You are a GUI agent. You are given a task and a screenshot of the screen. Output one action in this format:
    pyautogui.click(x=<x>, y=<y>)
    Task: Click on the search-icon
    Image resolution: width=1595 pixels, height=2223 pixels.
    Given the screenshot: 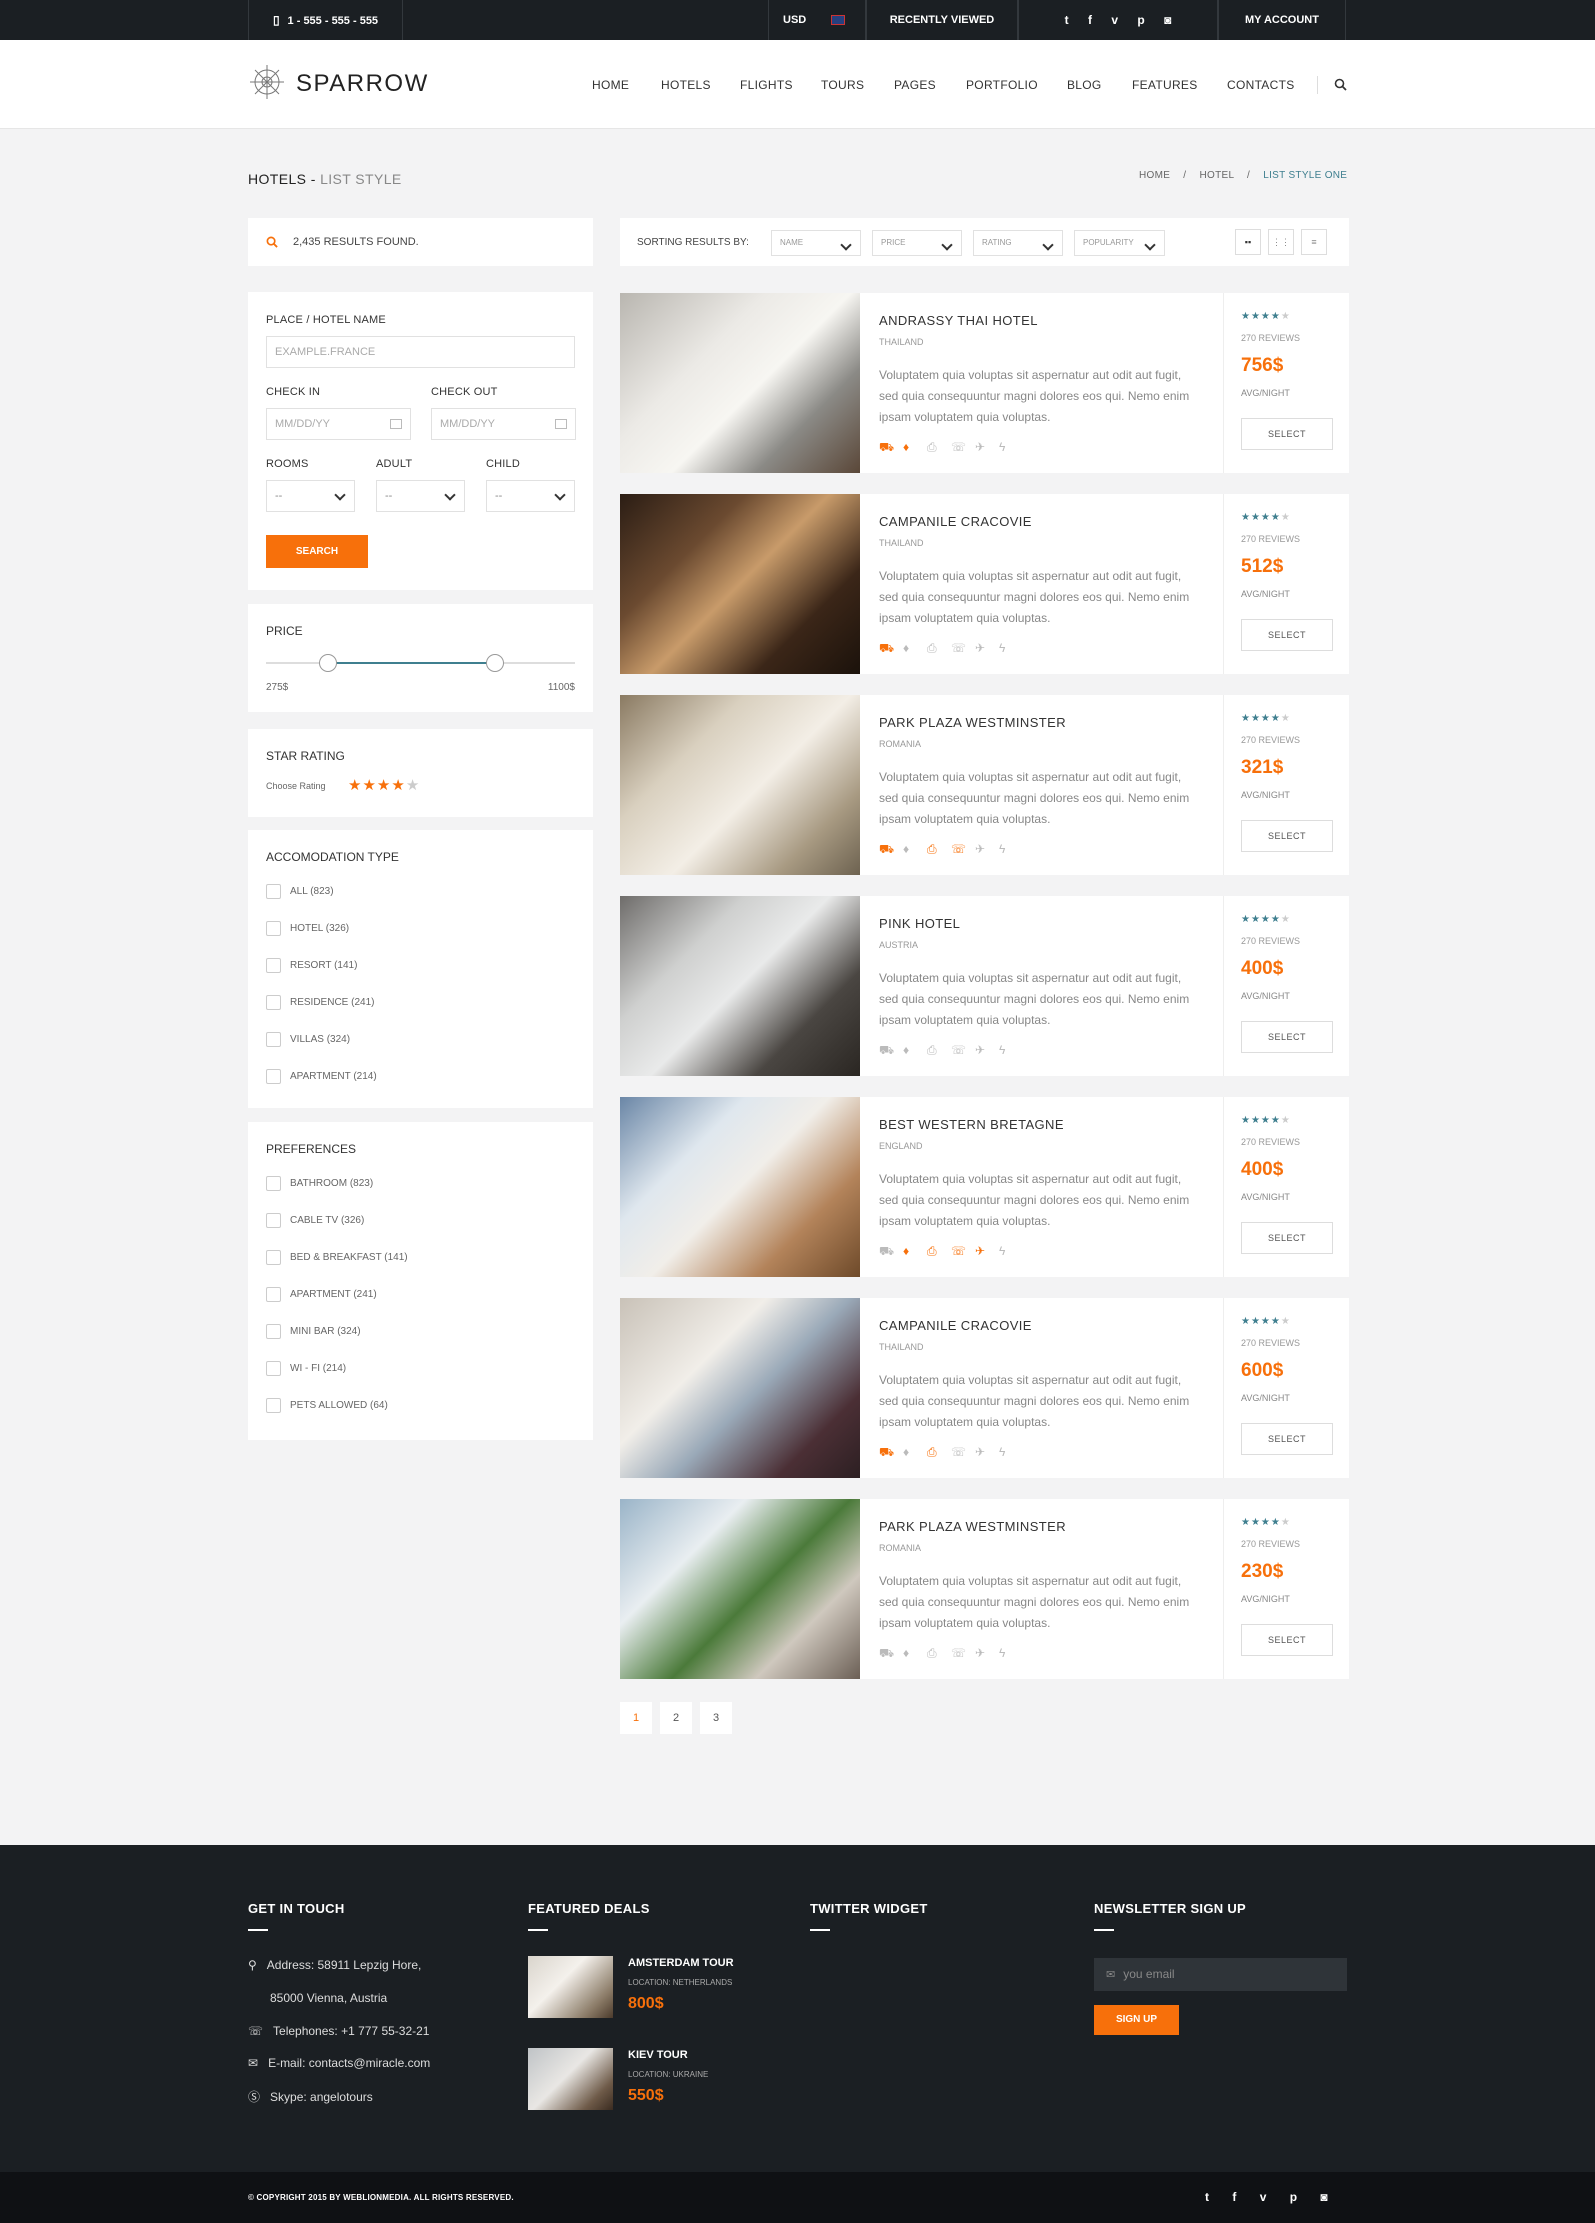 What is the action you would take?
    pyautogui.click(x=1340, y=87)
    